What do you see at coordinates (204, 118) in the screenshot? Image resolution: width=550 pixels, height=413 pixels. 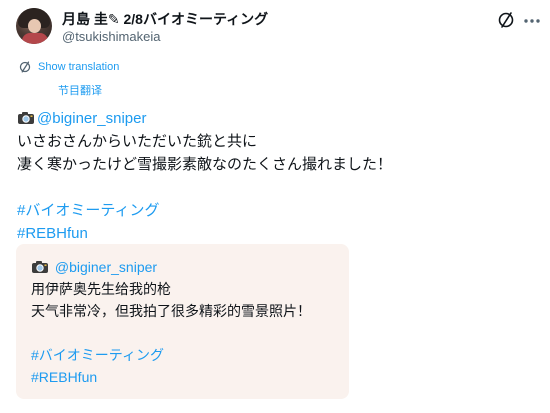 I see `tweet-mention-line: @biginer_sniper` at bounding box center [204, 118].